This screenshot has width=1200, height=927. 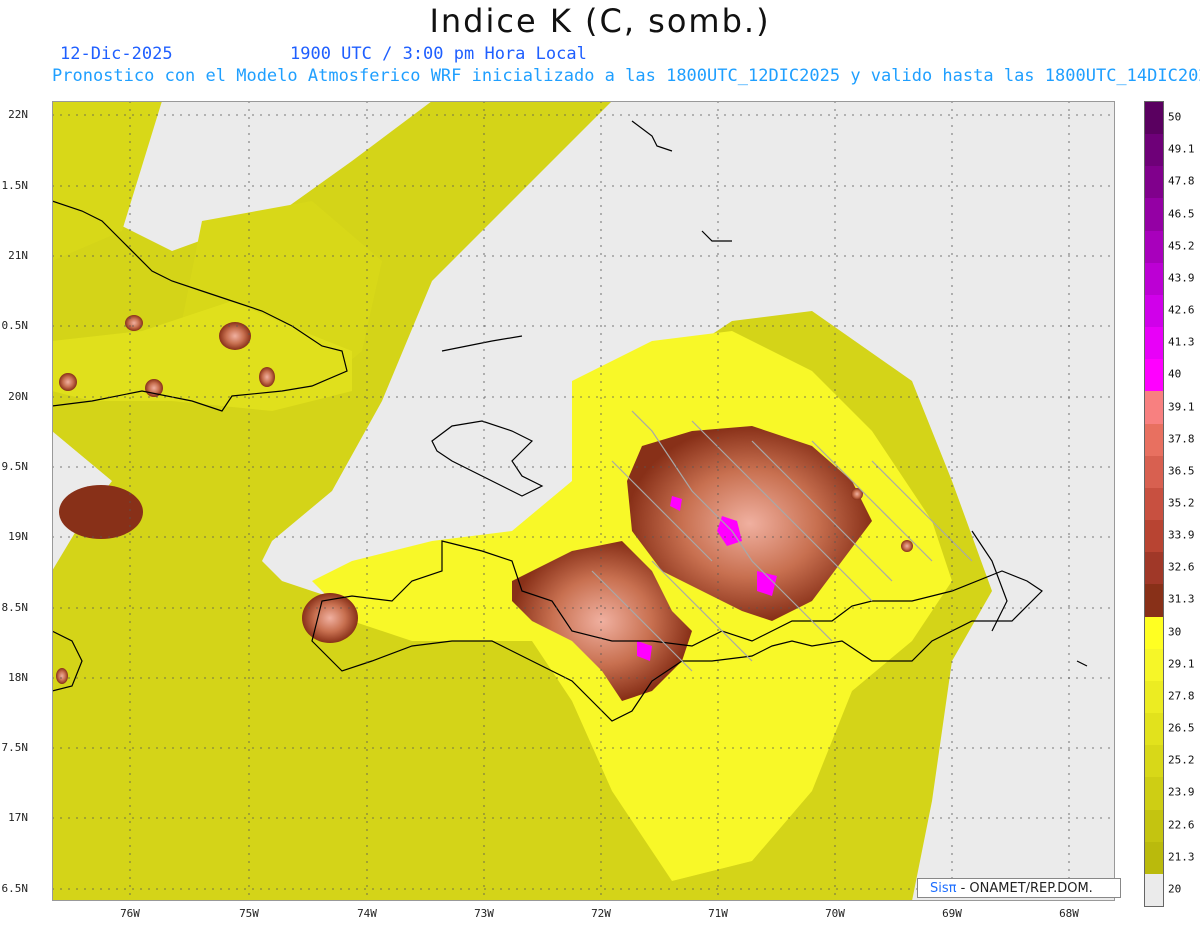 What do you see at coordinates (835, 913) in the screenshot?
I see `lon-label: 70W` at bounding box center [835, 913].